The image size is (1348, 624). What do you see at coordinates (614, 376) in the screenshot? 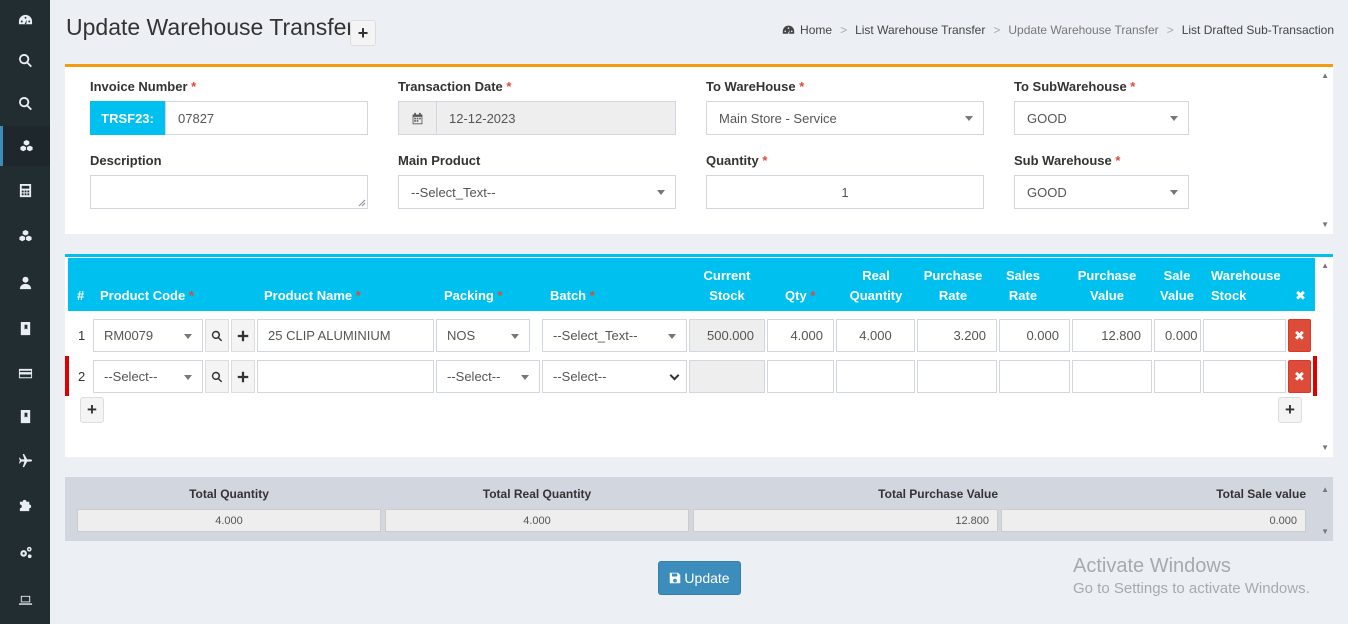
I see `row-batch-select: --Select--` at bounding box center [614, 376].